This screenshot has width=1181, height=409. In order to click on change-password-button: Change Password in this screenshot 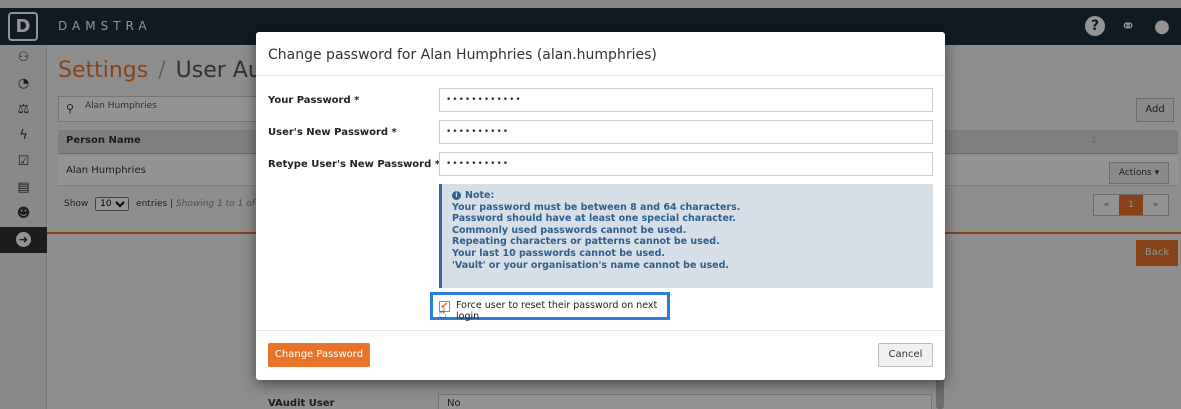, I will do `click(319, 355)`.